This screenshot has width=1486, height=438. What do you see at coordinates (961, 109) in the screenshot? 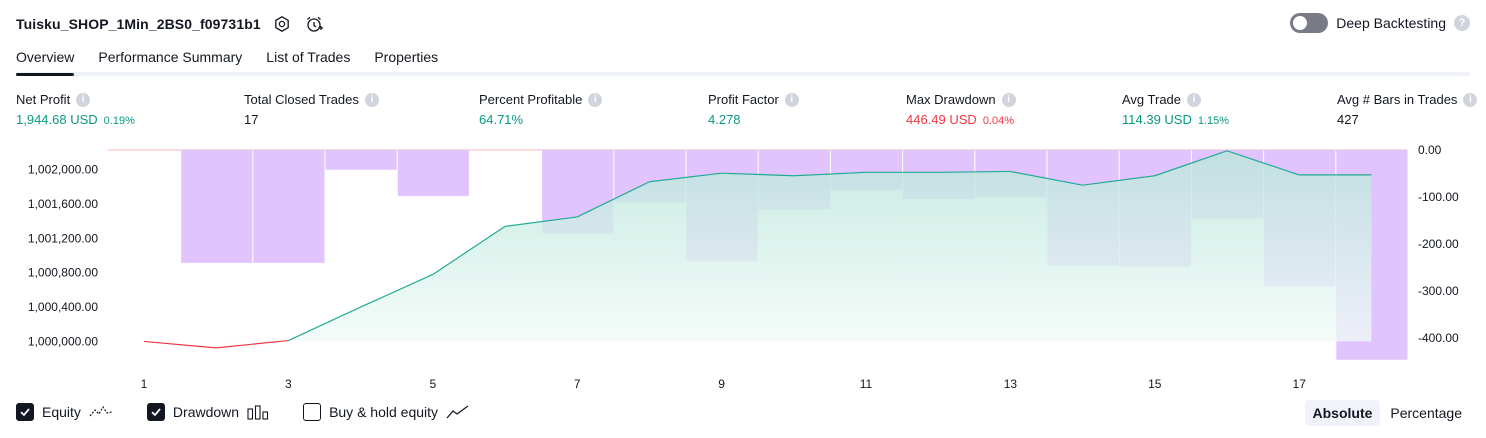
I see `metric-max-drawdown: Max Drawdown i 446.49 USD 0.04%` at bounding box center [961, 109].